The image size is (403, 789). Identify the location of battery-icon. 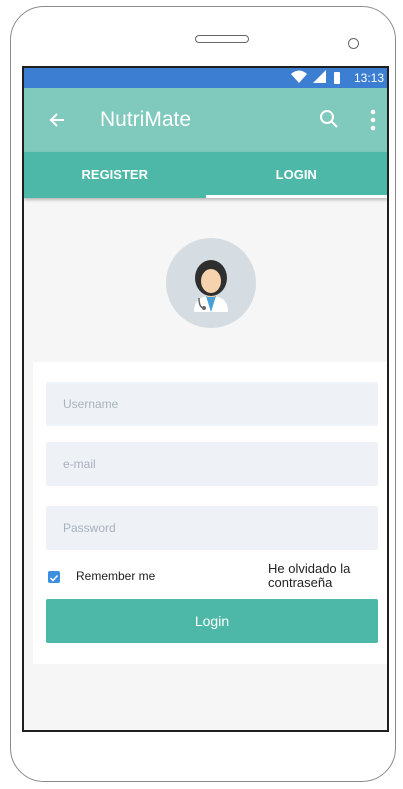
(337, 78).